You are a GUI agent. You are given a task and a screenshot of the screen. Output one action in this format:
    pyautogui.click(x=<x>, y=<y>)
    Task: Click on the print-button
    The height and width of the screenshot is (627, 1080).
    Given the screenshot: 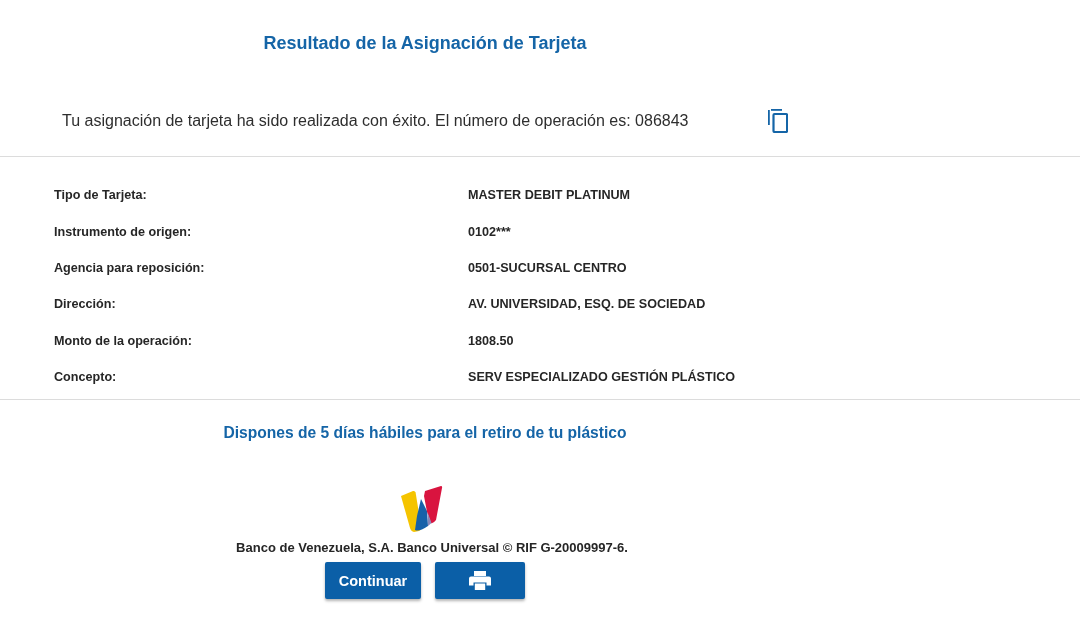 What is the action you would take?
    pyautogui.click(x=480, y=581)
    